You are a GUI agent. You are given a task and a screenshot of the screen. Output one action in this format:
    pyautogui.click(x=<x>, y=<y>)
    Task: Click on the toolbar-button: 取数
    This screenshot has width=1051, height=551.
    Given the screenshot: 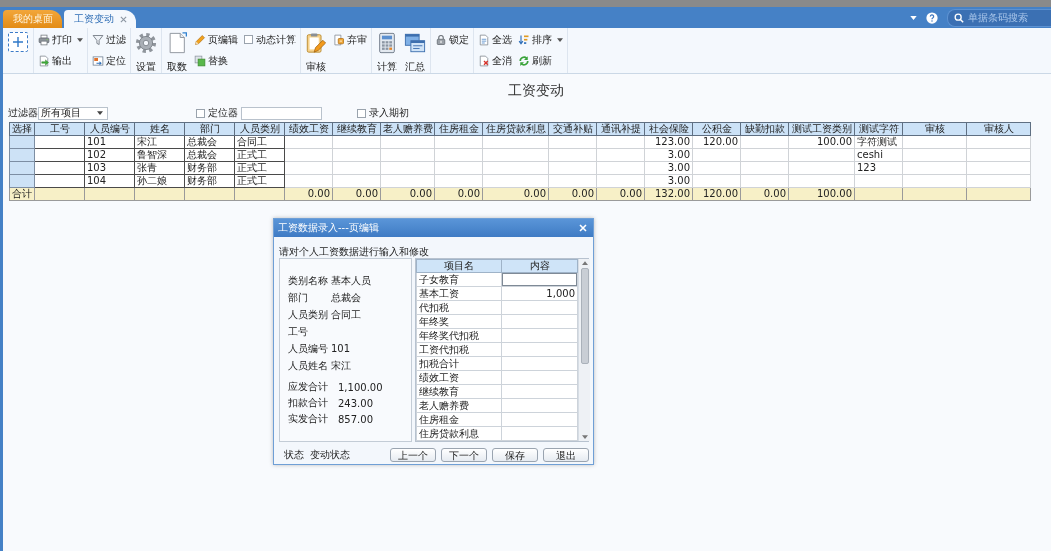 What is the action you would take?
    pyautogui.click(x=177, y=51)
    